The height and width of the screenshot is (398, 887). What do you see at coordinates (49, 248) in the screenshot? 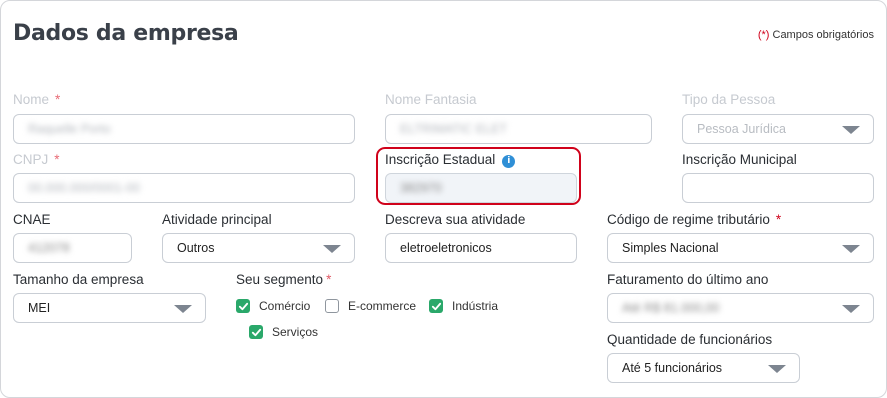
I see `cnae-value: 412078` at bounding box center [49, 248].